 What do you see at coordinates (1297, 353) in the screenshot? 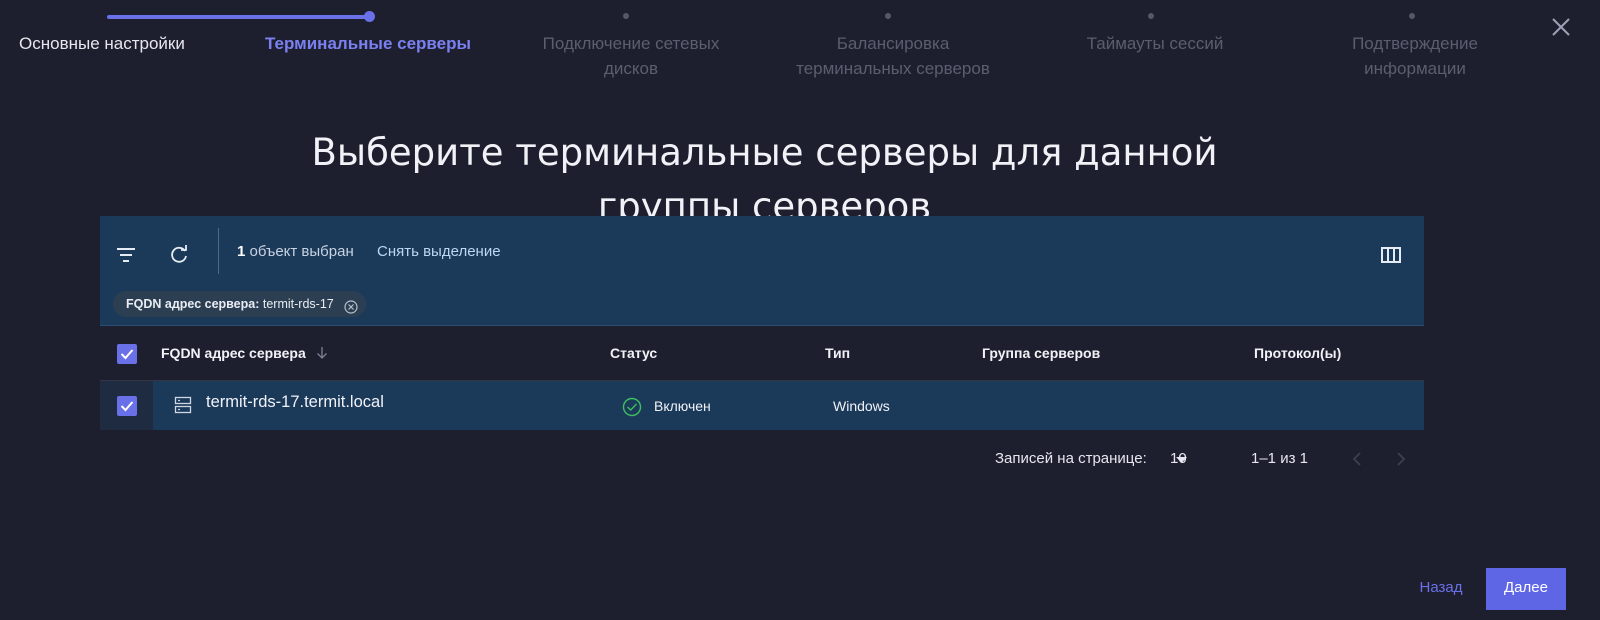
I see `column-header-protocols: Протокол(ы)` at bounding box center [1297, 353].